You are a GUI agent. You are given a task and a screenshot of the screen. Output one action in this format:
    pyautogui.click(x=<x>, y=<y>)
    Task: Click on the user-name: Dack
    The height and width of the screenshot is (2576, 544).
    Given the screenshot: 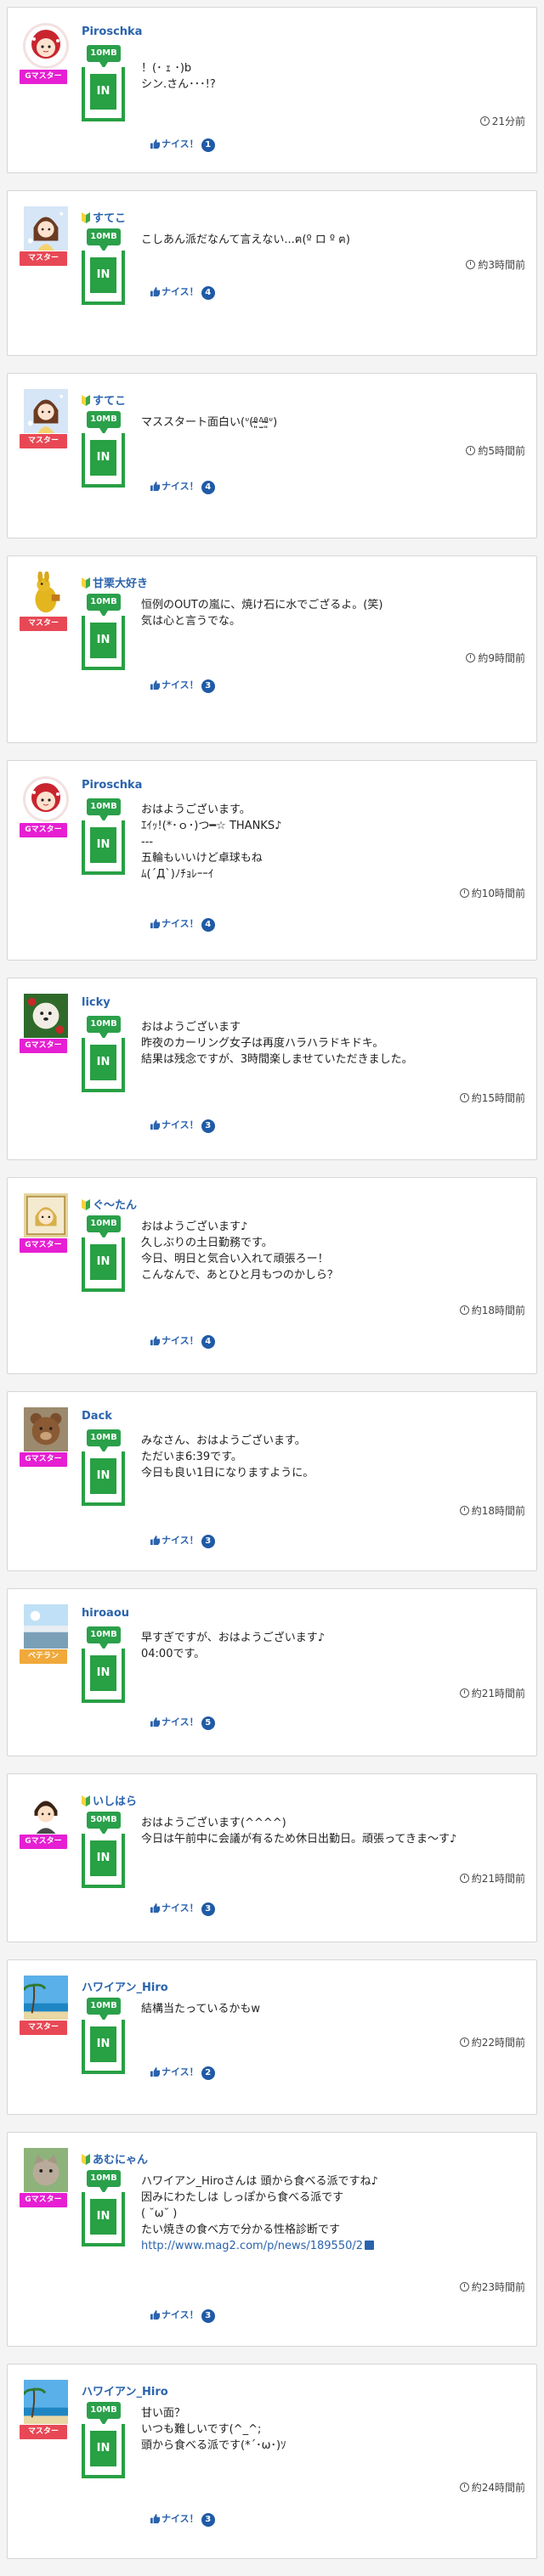 What is the action you would take?
    pyautogui.click(x=97, y=1416)
    